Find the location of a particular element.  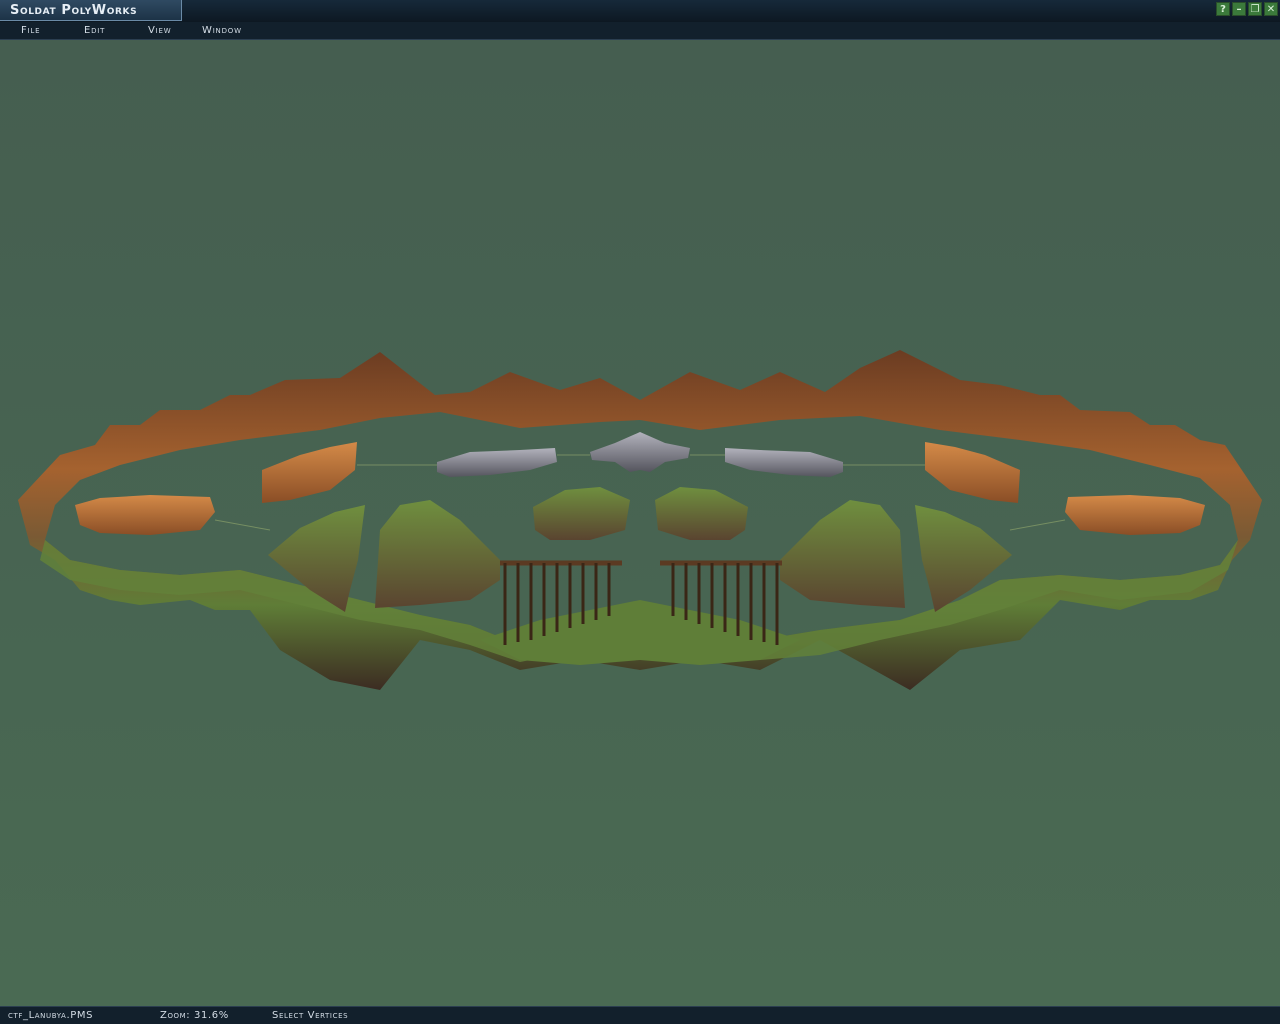

menu-window: Window is located at coordinates (222, 30).